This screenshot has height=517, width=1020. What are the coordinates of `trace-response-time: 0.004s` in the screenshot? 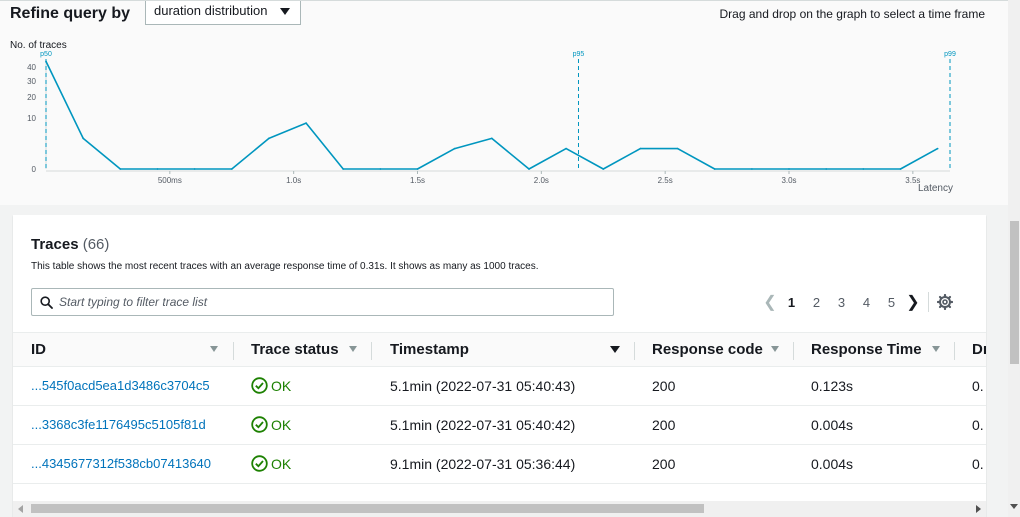 It's located at (832, 425).